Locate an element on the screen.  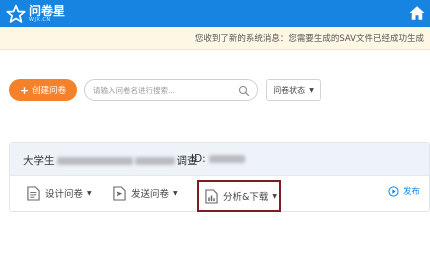
survey-id-label: ID: is located at coordinates (198, 159).